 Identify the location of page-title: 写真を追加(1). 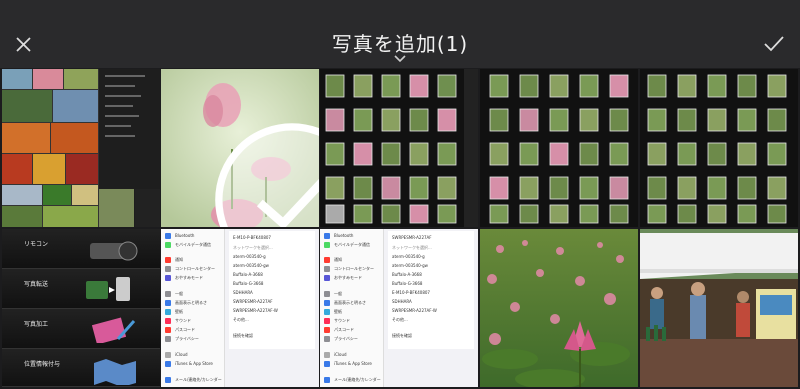
(400, 42).